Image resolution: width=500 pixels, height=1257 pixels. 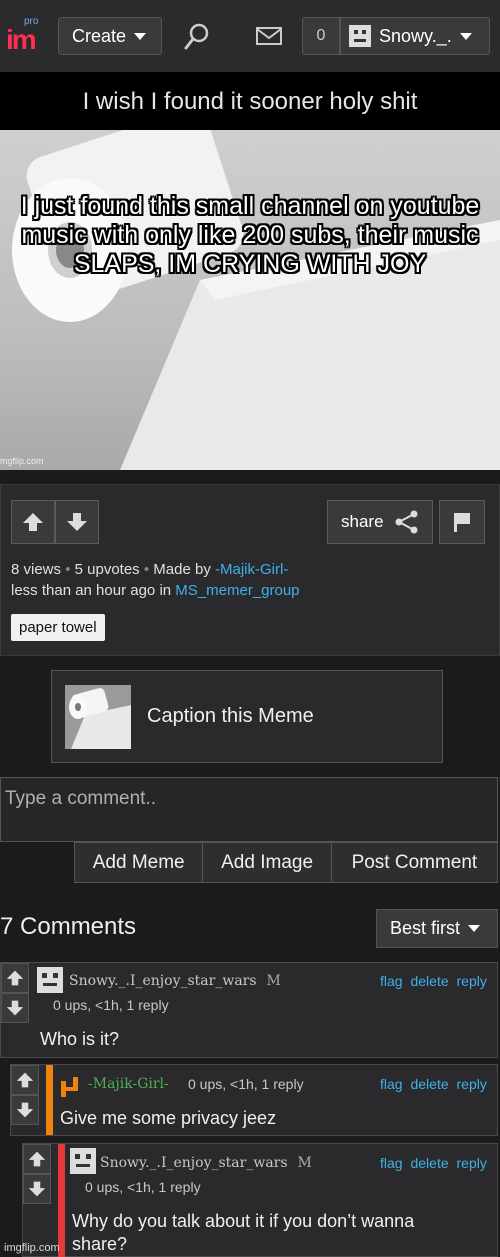 I want to click on share-button: share, so click(x=380, y=522).